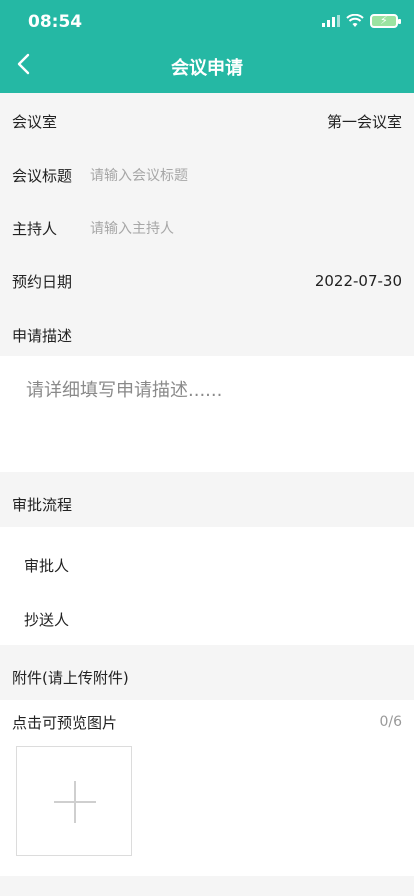 This screenshot has width=414, height=896. Describe the element at coordinates (207, 228) in the screenshot. I see `host-row: 主持人 请输入主持人` at that location.